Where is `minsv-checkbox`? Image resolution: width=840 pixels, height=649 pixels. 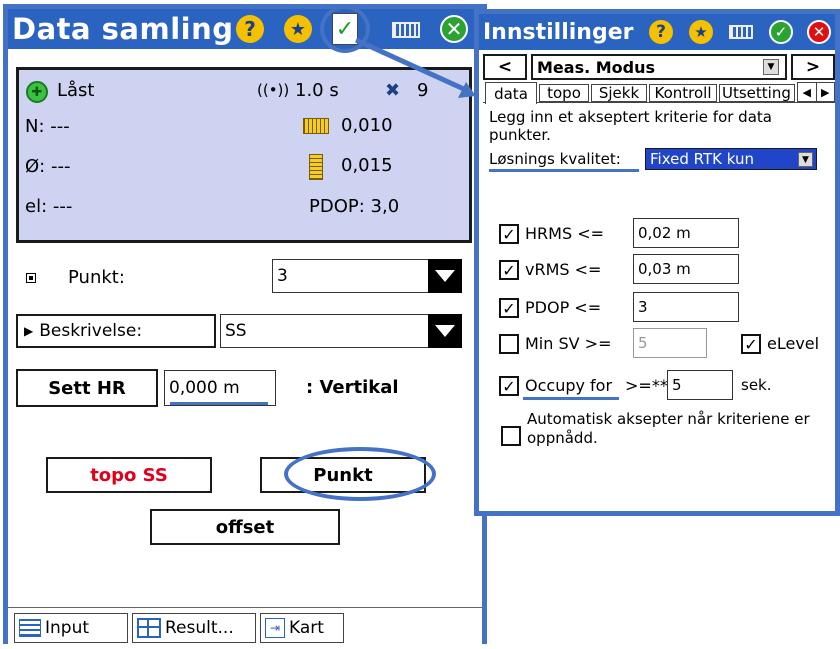
minsv-checkbox is located at coordinates (509, 344).